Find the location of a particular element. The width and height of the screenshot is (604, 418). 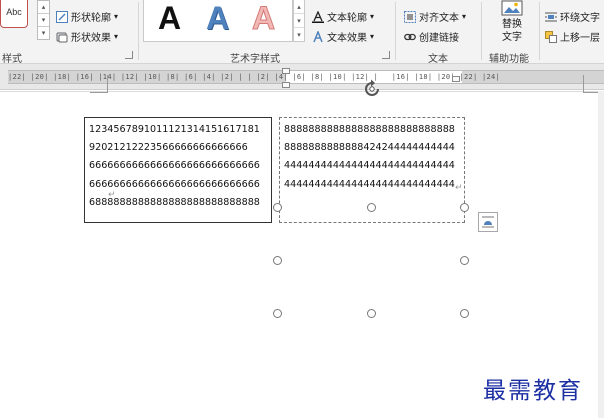

bring-forward-icon is located at coordinates (551, 36).